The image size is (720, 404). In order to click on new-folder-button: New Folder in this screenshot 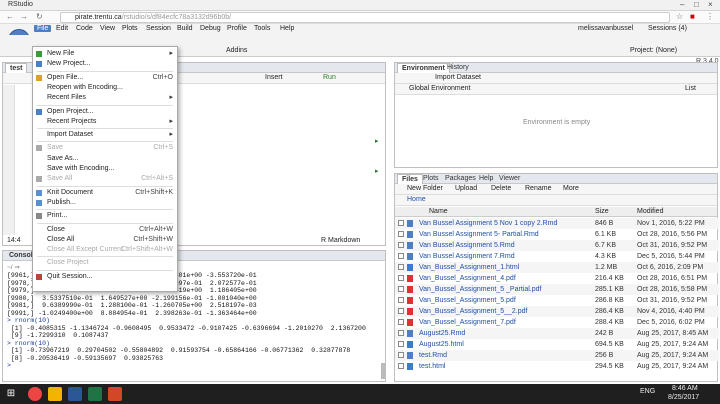, I will do `click(425, 188)`.